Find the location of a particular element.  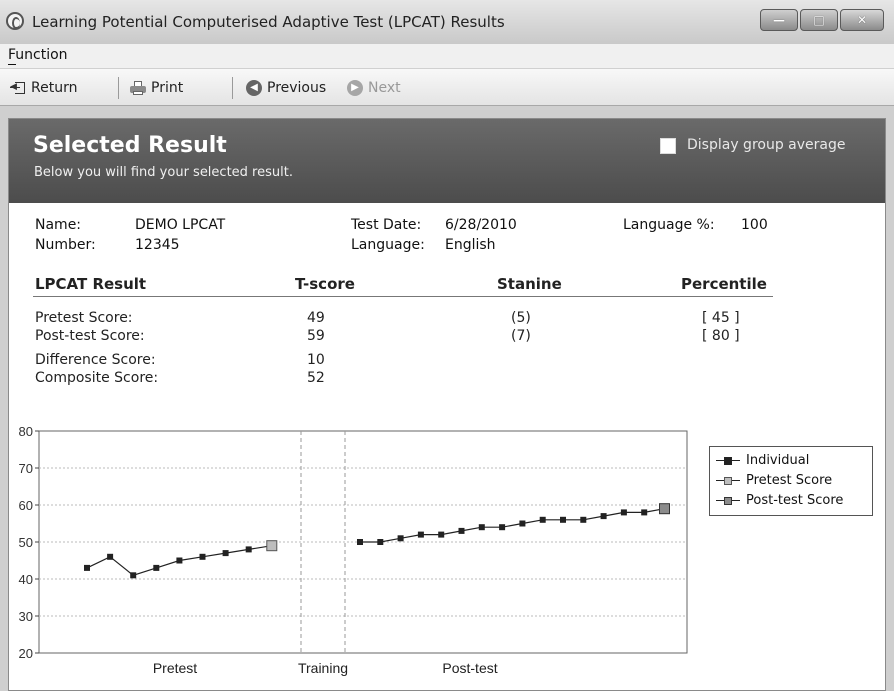

x-section-label: Post-test is located at coordinates (469, 668).